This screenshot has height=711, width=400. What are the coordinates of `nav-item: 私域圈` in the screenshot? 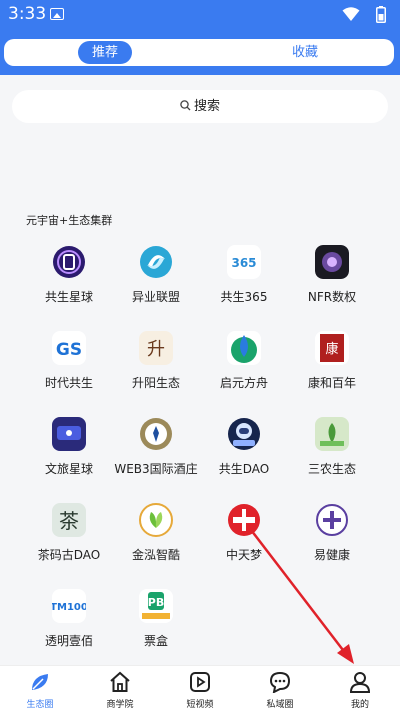 It's located at (280, 690).